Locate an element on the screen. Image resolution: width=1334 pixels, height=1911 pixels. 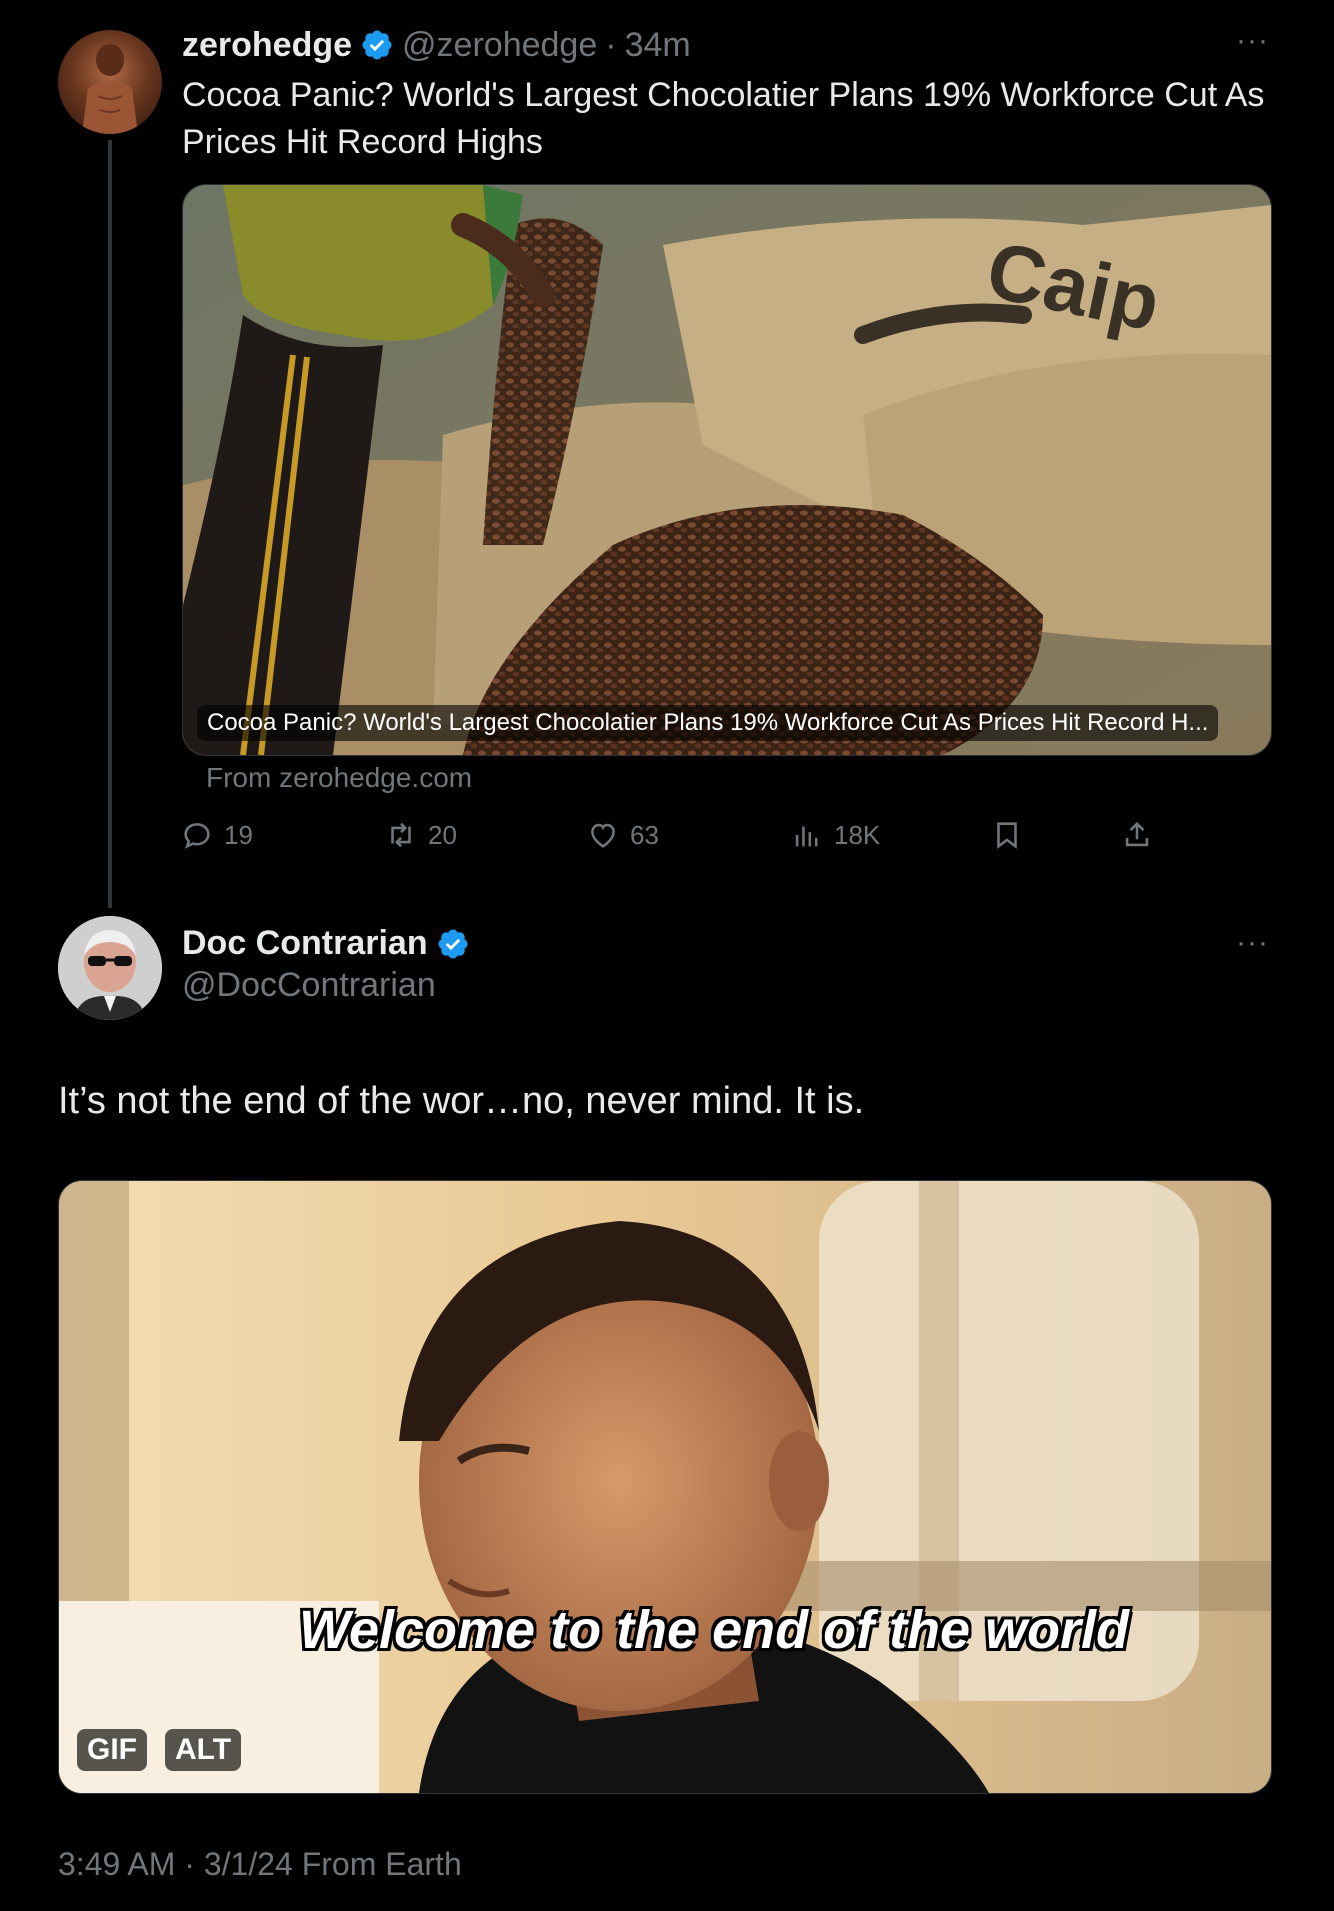
bookmark-icon is located at coordinates (1007, 835).